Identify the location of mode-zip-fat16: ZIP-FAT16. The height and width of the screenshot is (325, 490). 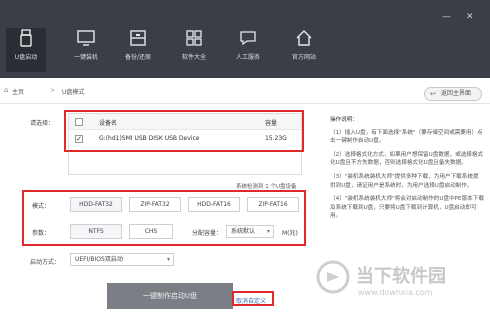
(273, 204).